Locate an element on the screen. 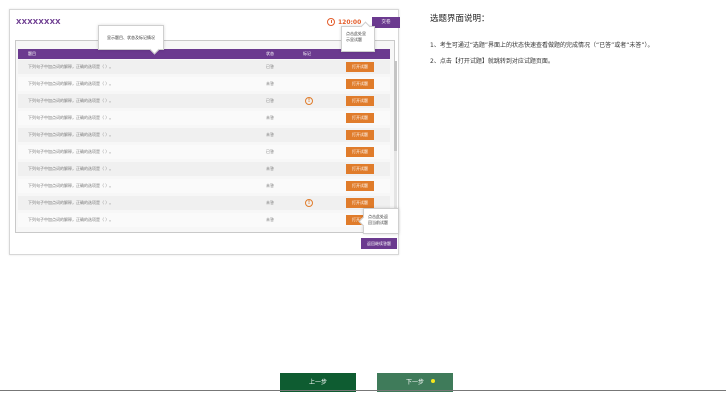 Image resolution: width=726 pixels, height=394 pixels. screenshot-header: XXXXXXXX 120:00 交卷 is located at coordinates (205, 22).